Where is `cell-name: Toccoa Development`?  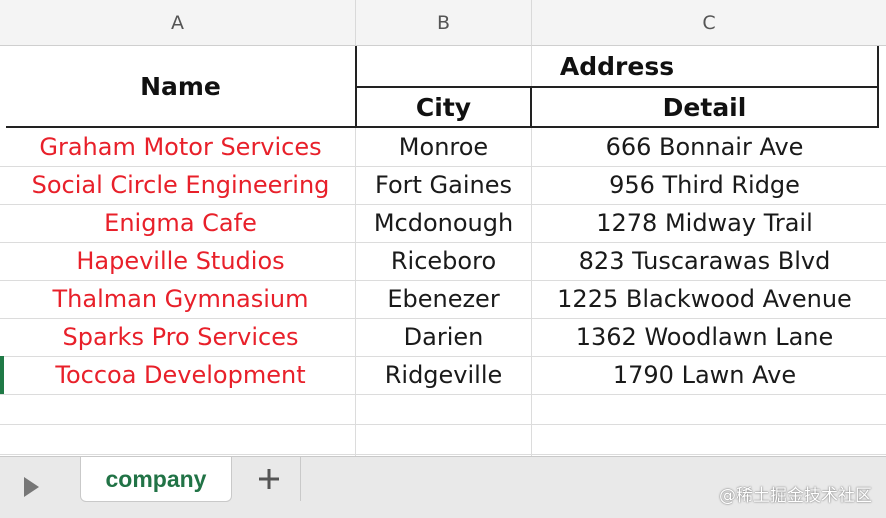
cell-name: Toccoa Development is located at coordinates (180, 375).